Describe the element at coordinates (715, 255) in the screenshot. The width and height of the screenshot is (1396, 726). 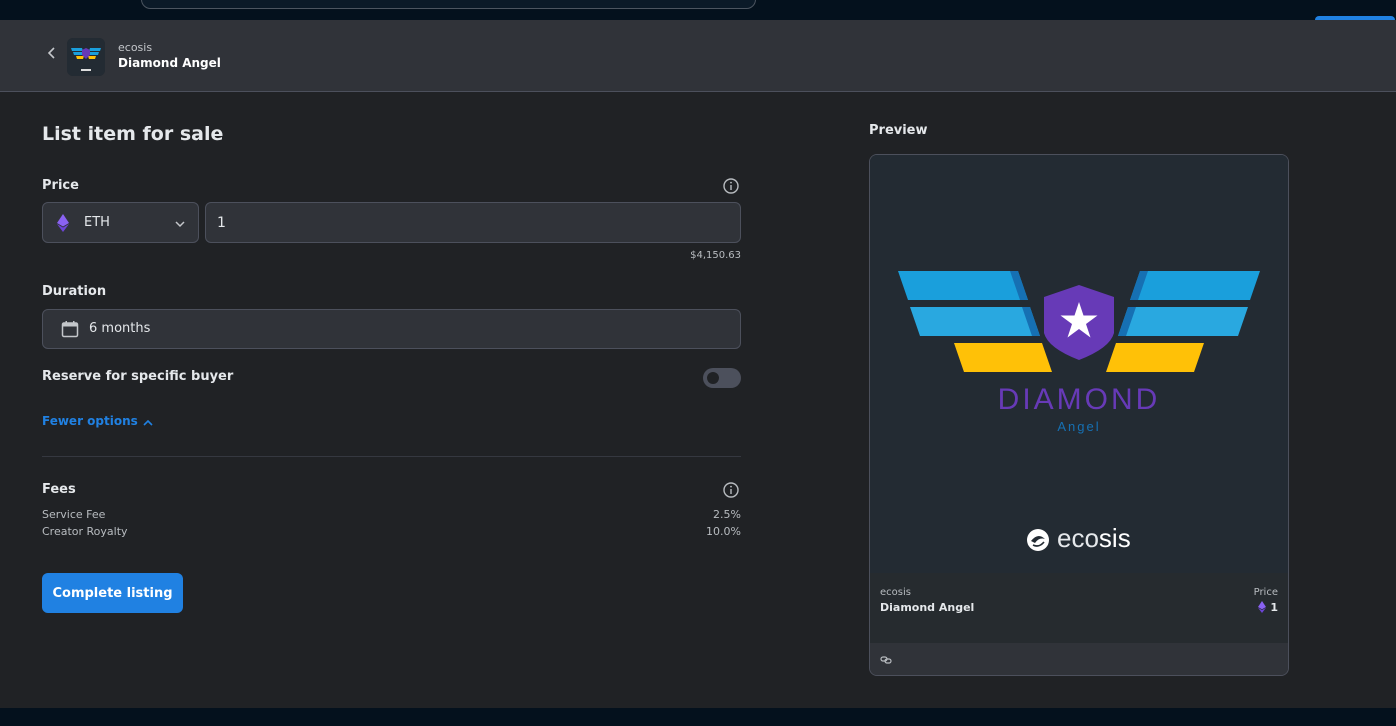
I see `usd-value: $4,150.63` at that location.